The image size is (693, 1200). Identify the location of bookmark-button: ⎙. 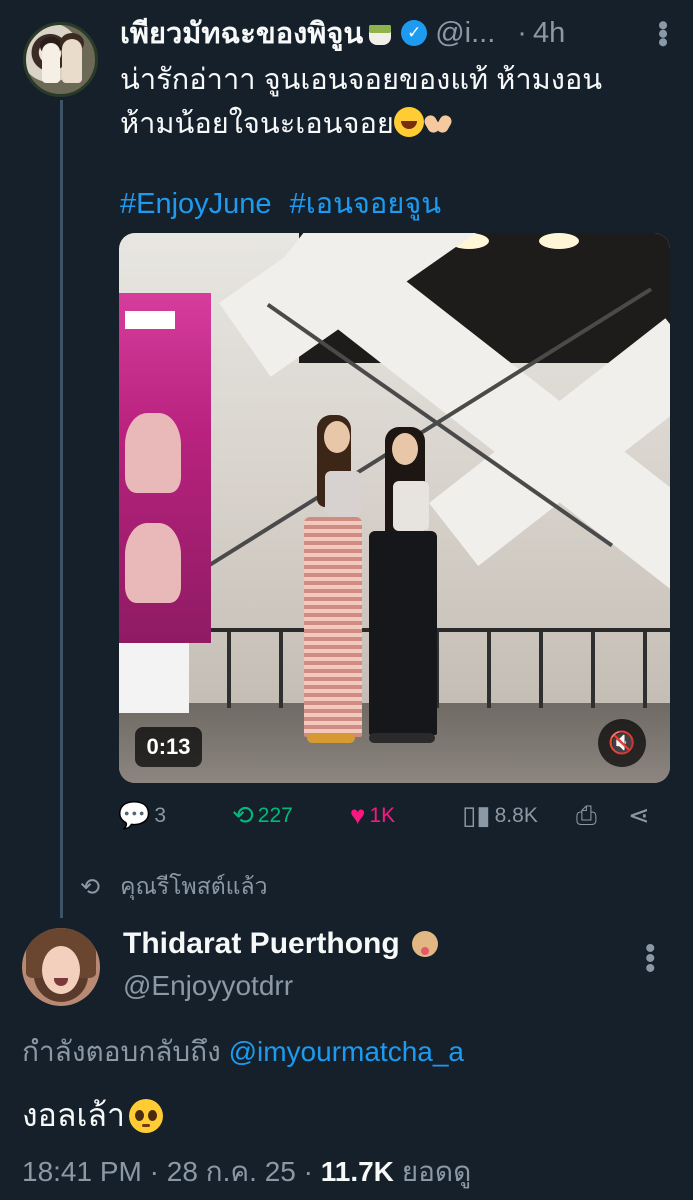
(588, 816).